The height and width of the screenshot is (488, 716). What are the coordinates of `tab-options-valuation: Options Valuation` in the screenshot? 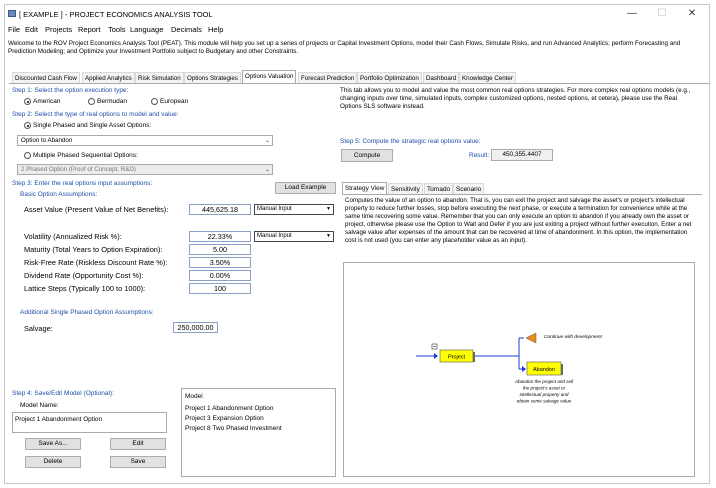 It's located at (269, 76).